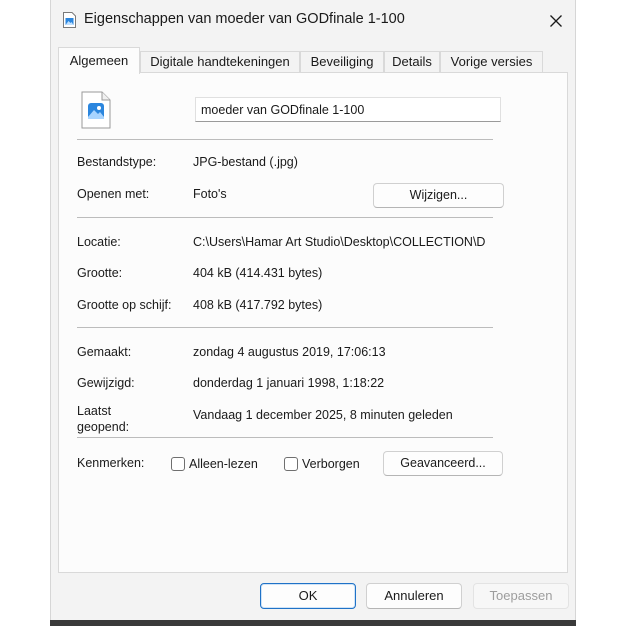 The height and width of the screenshot is (626, 626). What do you see at coordinates (258, 273) in the screenshot?
I see `size-value: 404 kB (414.431 bytes)` at bounding box center [258, 273].